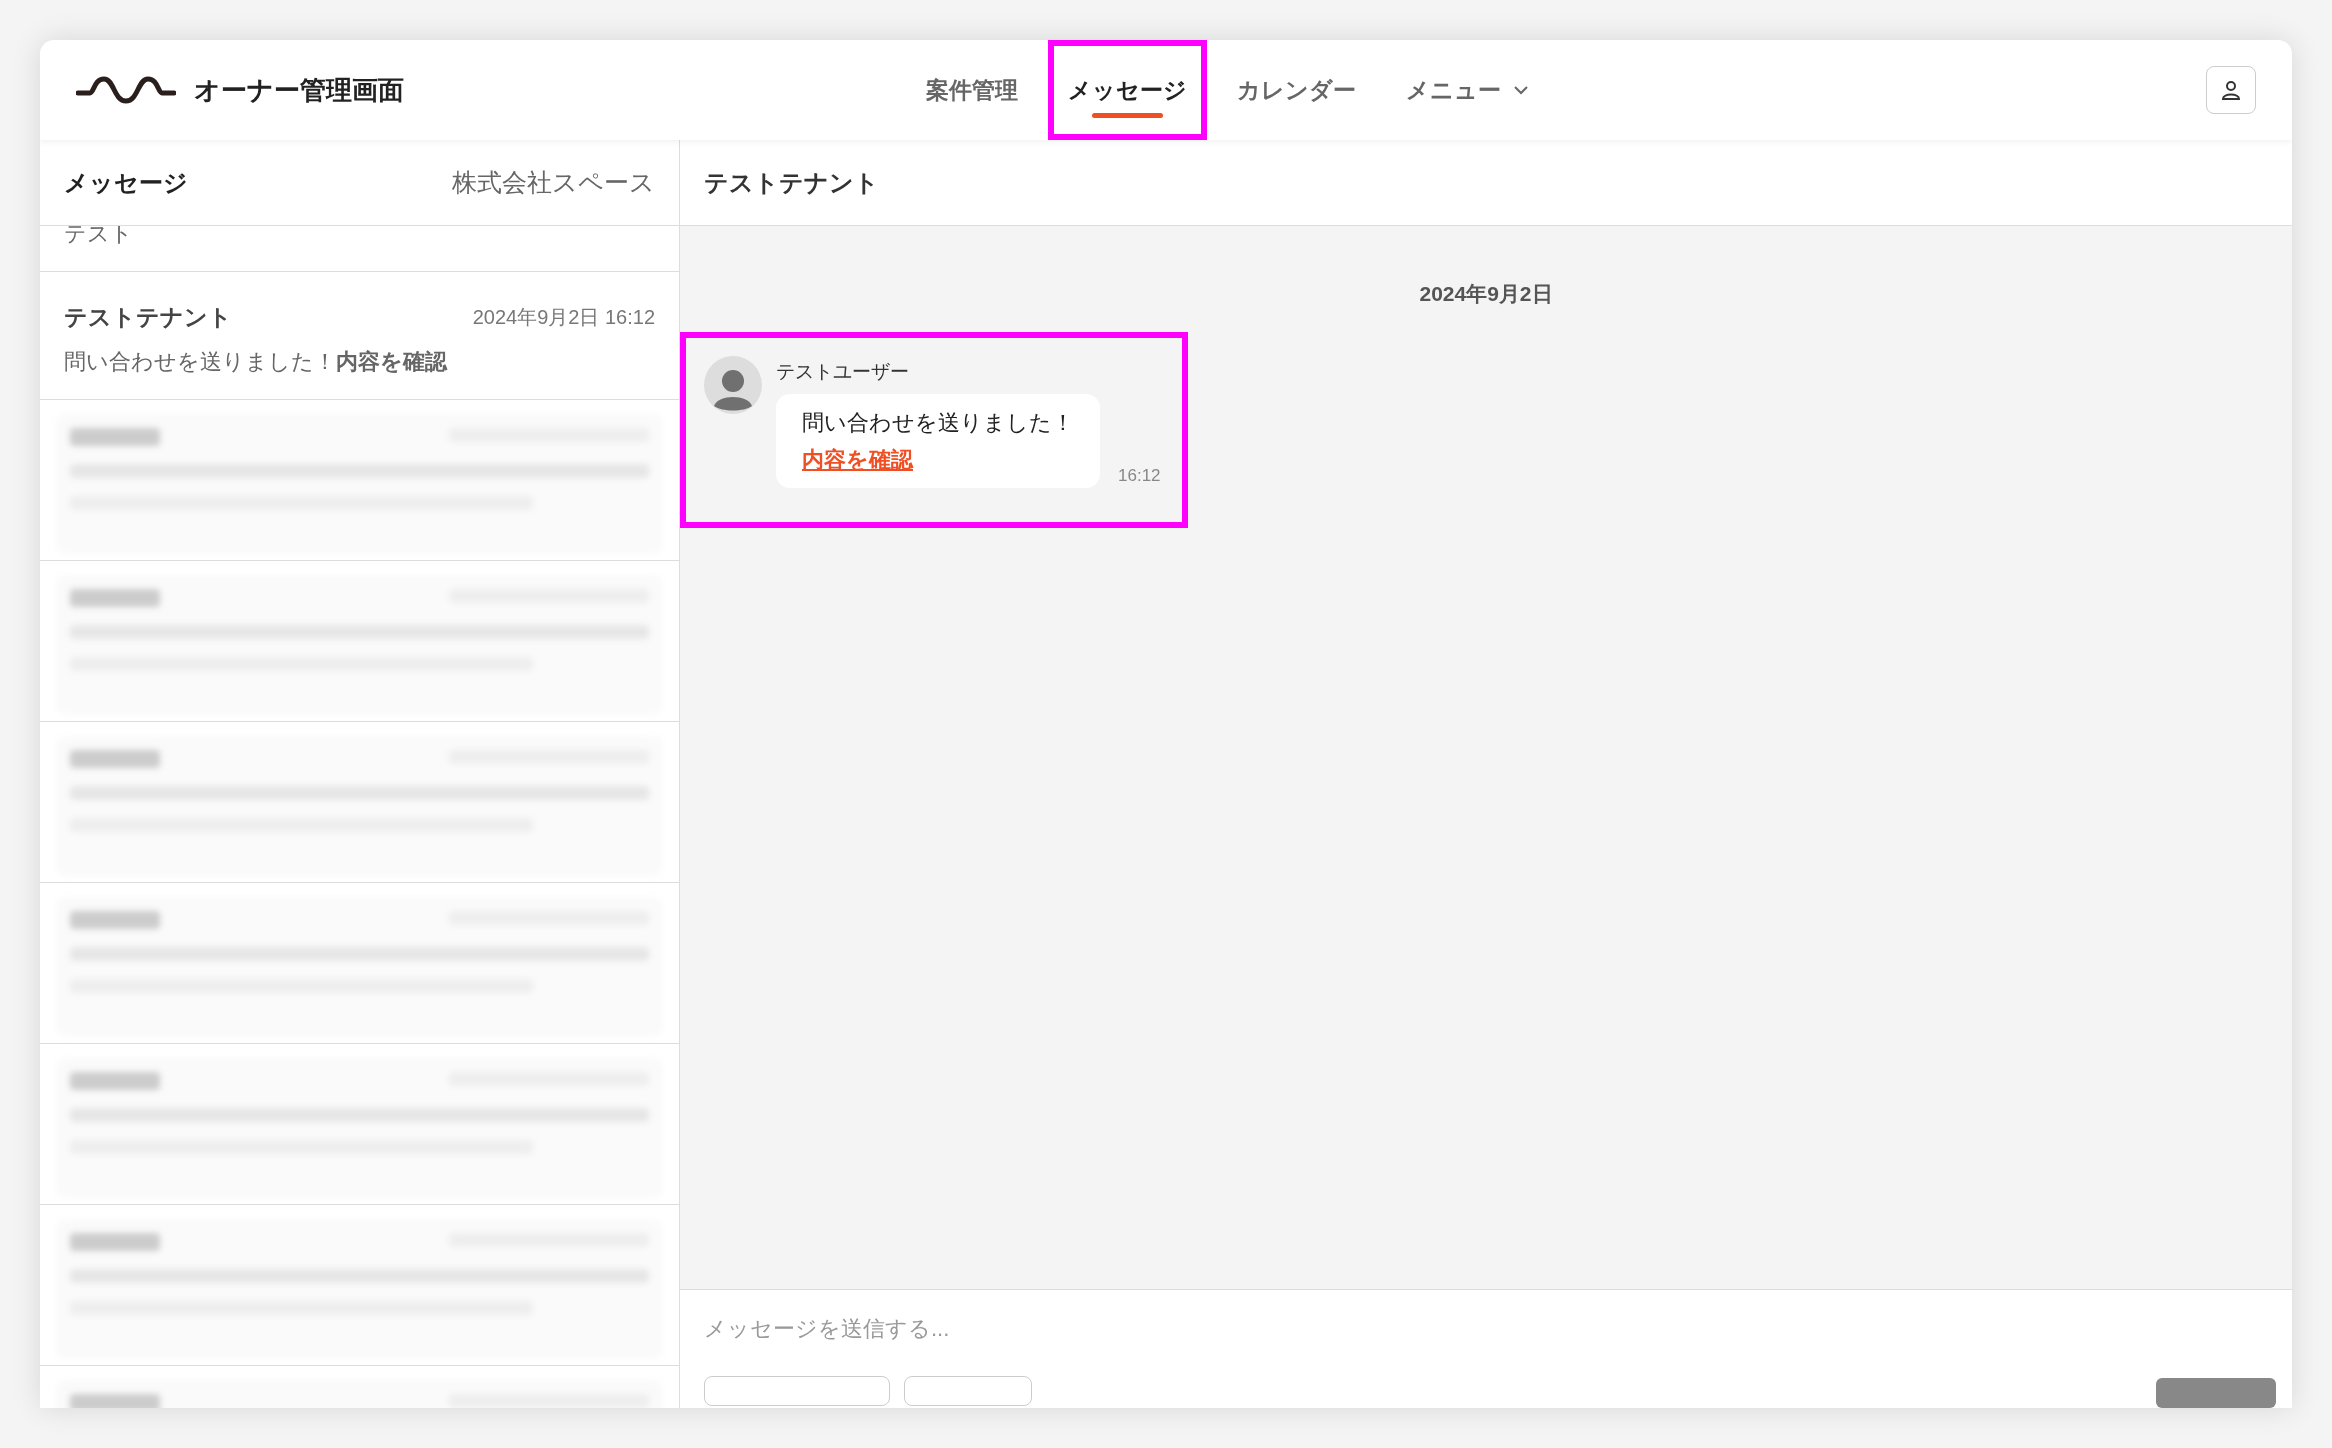 The image size is (2332, 1448). Describe the element at coordinates (563, 318) in the screenshot. I see `thread-time: 2024年9月2日 16:12` at that location.